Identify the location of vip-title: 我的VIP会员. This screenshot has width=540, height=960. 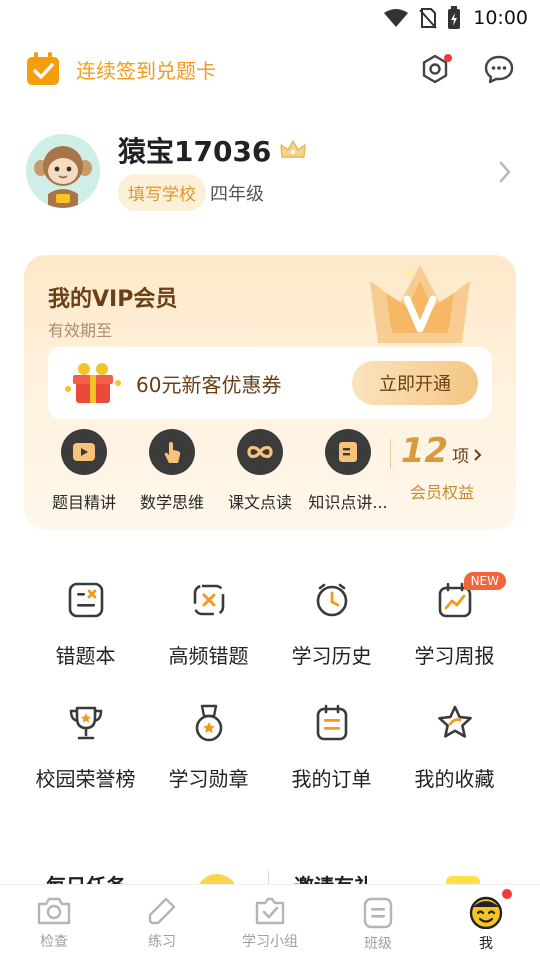
(113, 299).